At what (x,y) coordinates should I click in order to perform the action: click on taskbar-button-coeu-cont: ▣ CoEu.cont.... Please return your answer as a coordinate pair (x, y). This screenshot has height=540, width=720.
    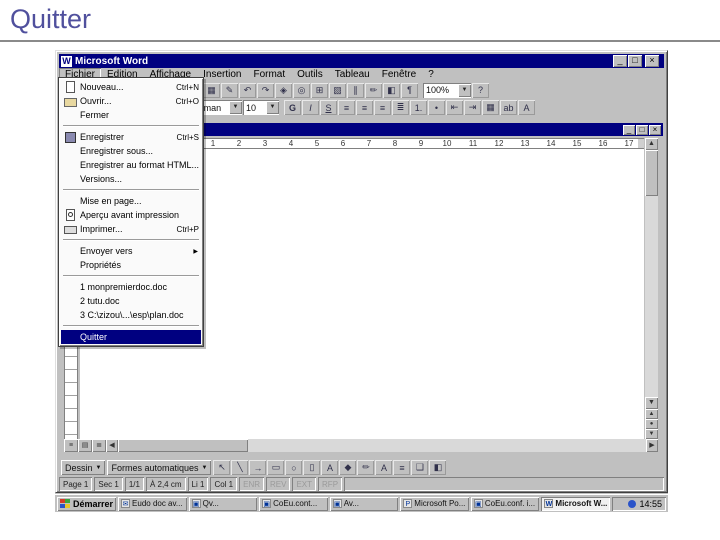
    Looking at the image, I should click on (293, 503).